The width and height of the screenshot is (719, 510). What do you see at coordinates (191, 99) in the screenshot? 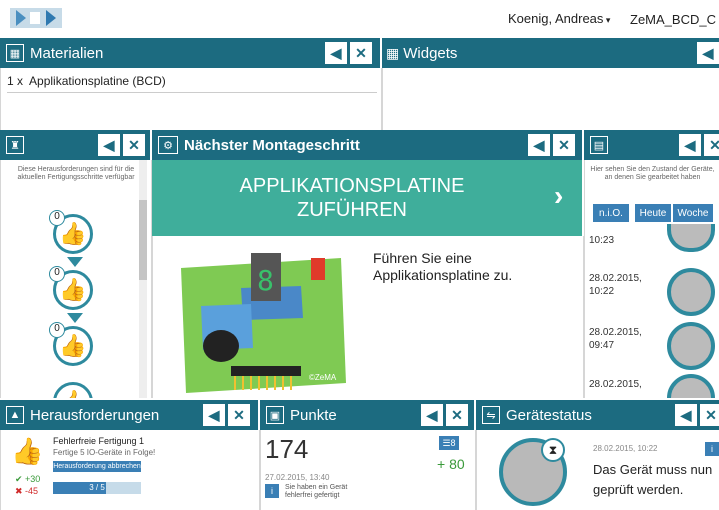
I see `materialien-body: 1 x Applikationsplatine (BCD)` at bounding box center [191, 99].